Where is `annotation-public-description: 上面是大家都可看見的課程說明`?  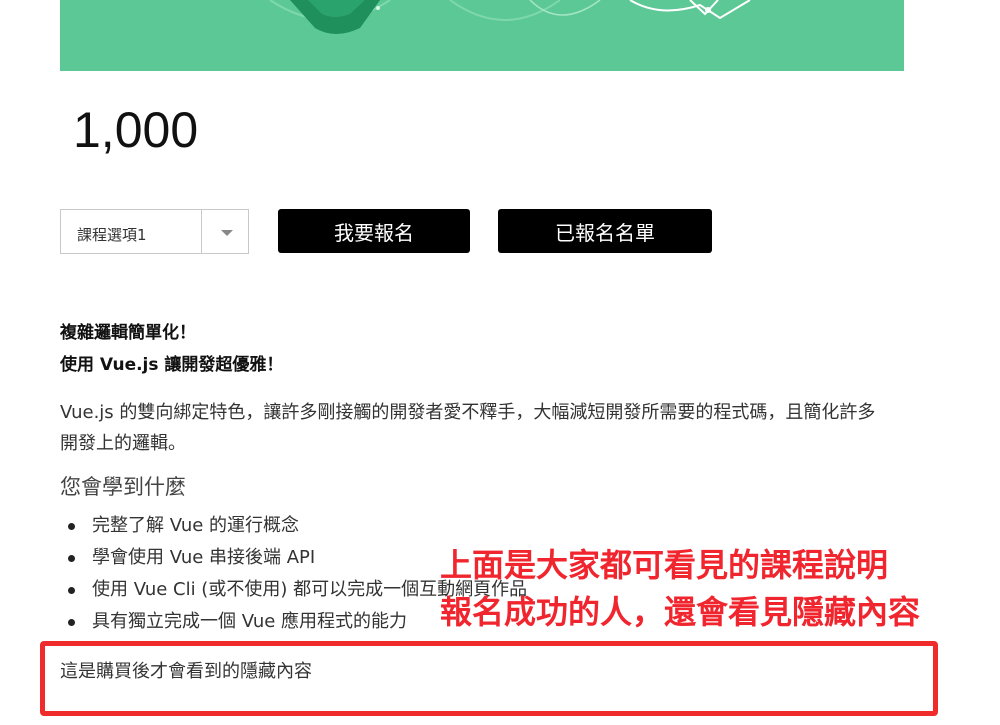
annotation-public-description: 上面是大家都可看見的課程說明 is located at coordinates (664, 565).